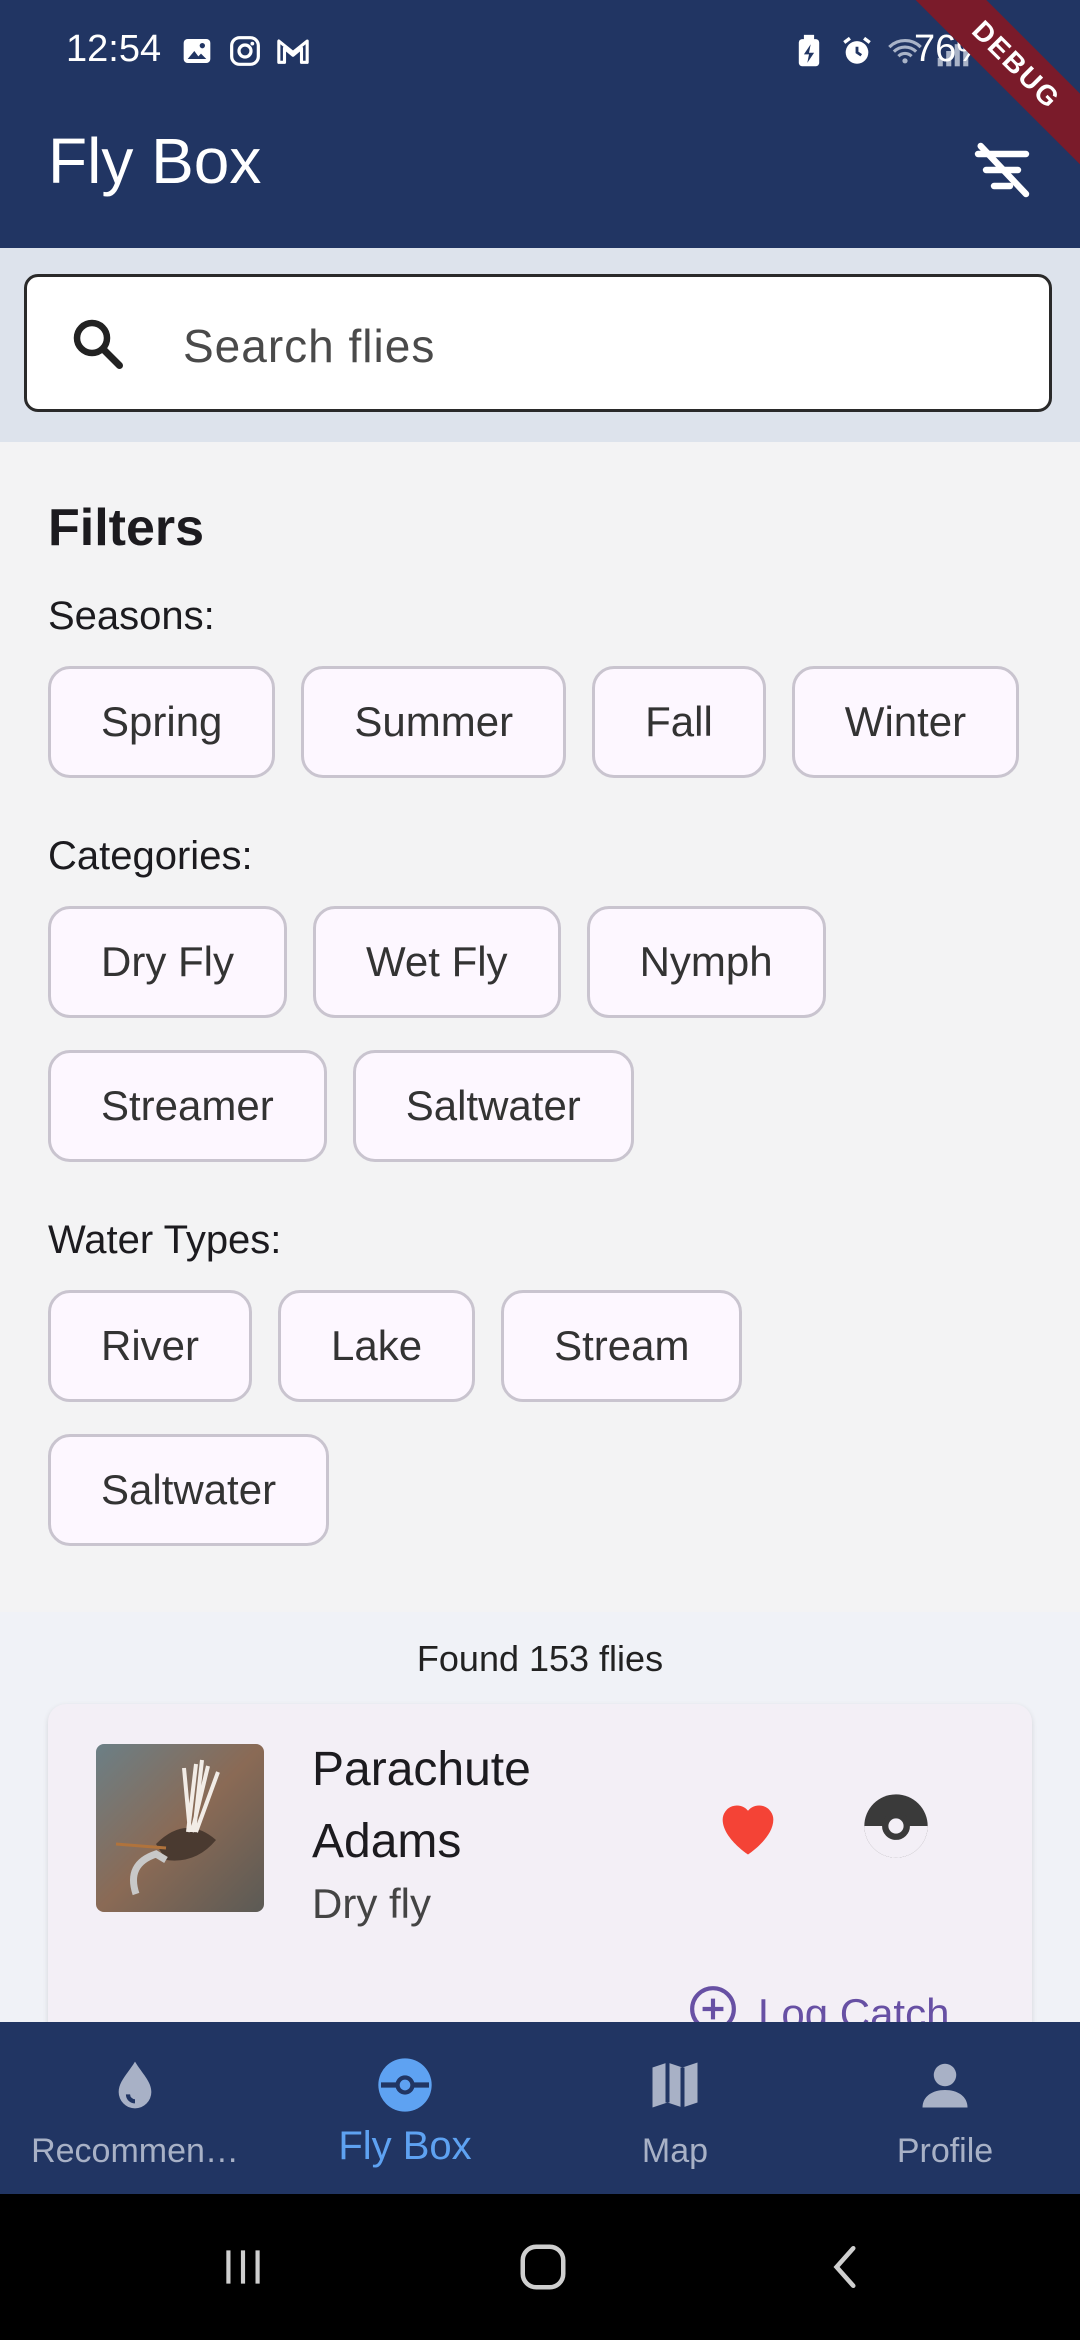 Image resolution: width=1080 pixels, height=2340 pixels. I want to click on map-icon, so click(675, 2085).